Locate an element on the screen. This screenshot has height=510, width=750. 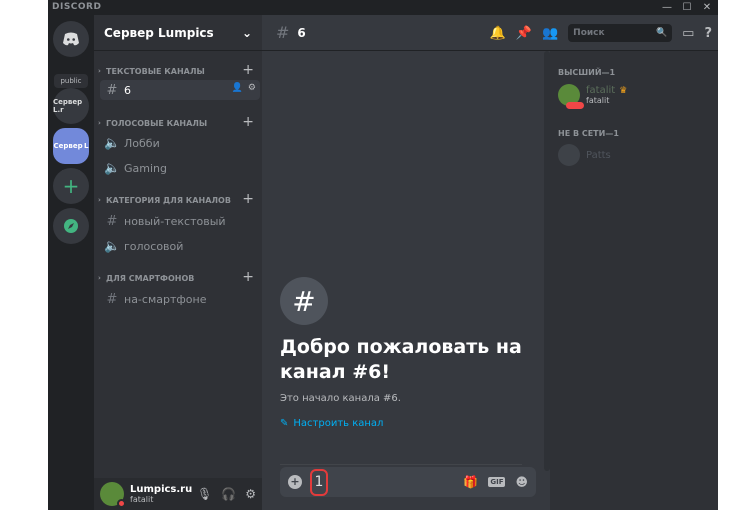
add-server-button: + is located at coordinates (71, 186).